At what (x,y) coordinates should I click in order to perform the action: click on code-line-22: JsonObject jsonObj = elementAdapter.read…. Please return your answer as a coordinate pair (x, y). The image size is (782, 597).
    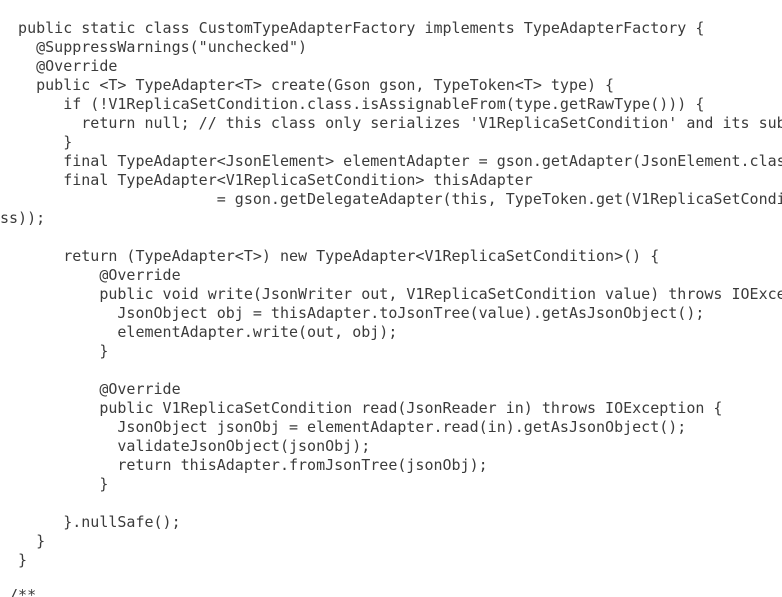
    Looking at the image, I should click on (343, 427).